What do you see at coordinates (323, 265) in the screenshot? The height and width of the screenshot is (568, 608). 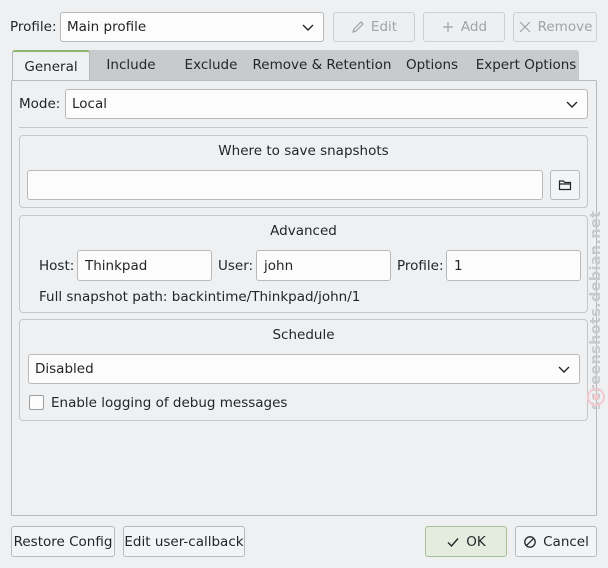 I see `user-input: john` at bounding box center [323, 265].